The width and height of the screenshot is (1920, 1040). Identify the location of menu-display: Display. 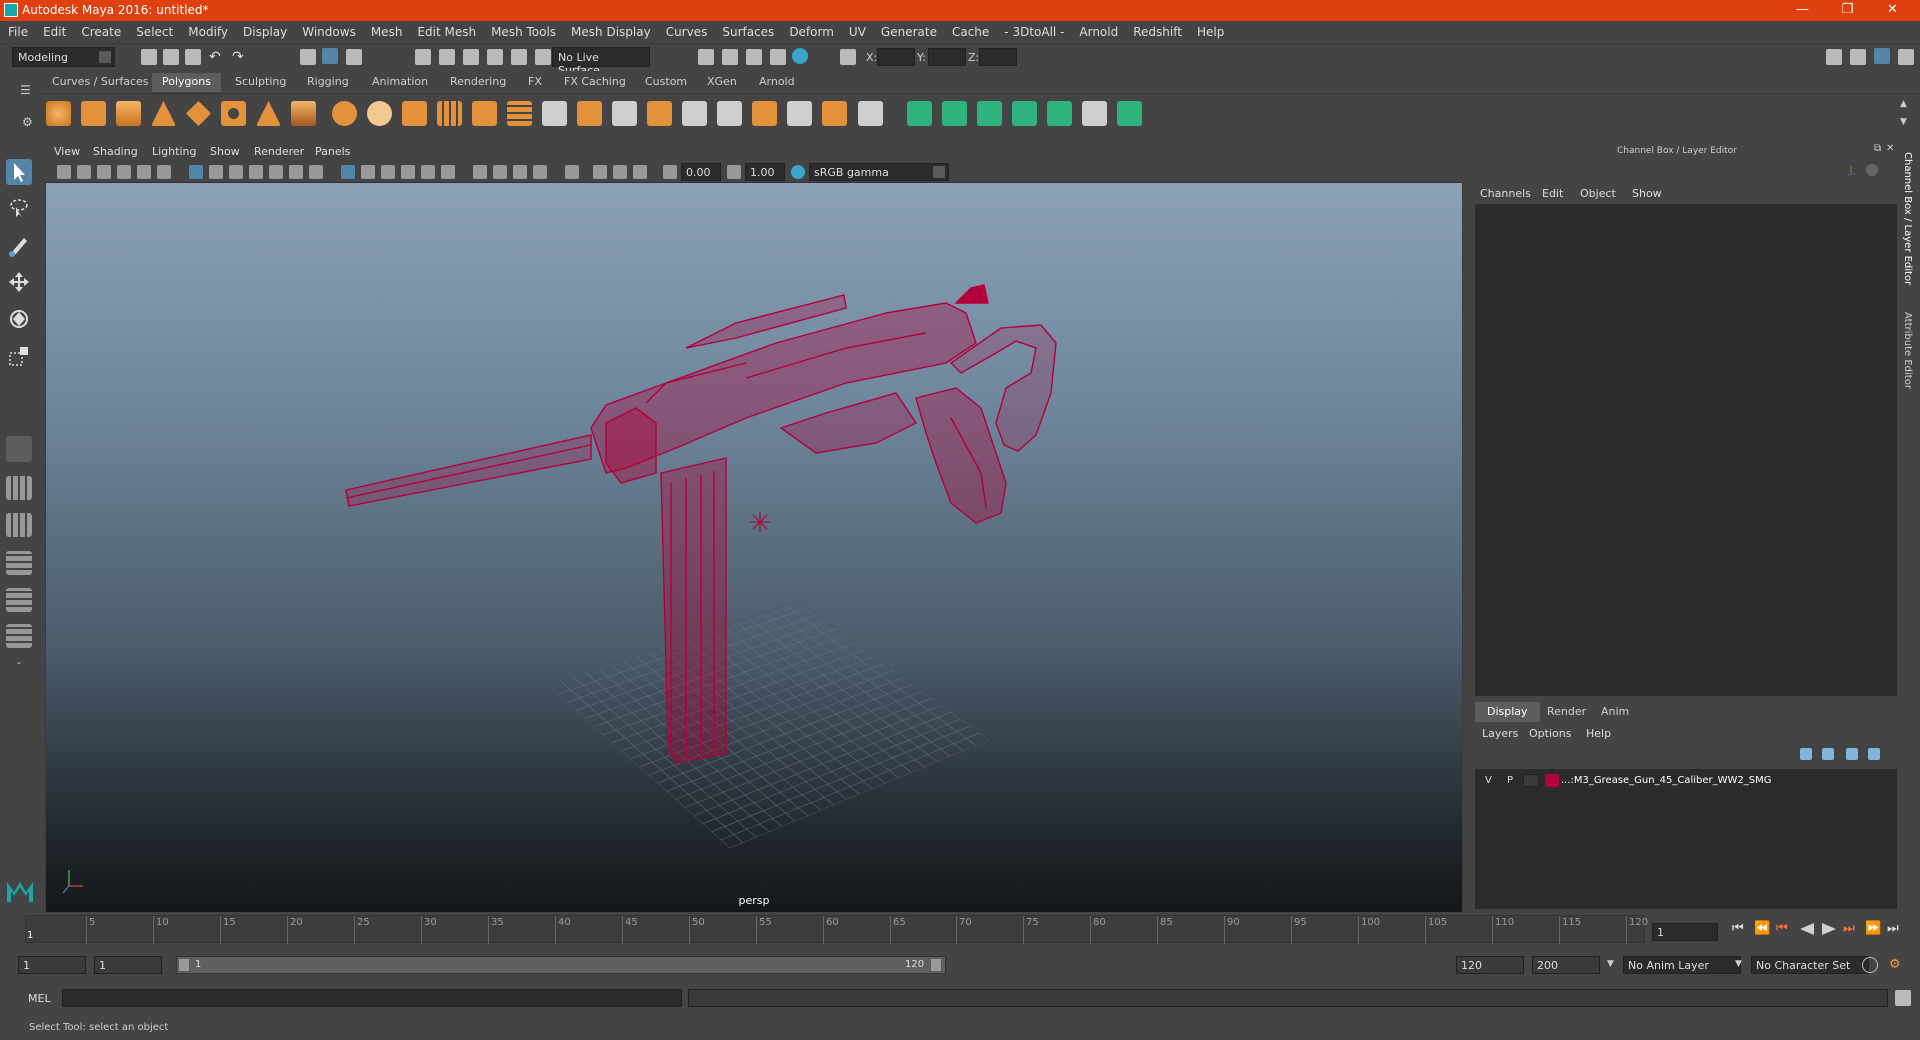
(264, 30).